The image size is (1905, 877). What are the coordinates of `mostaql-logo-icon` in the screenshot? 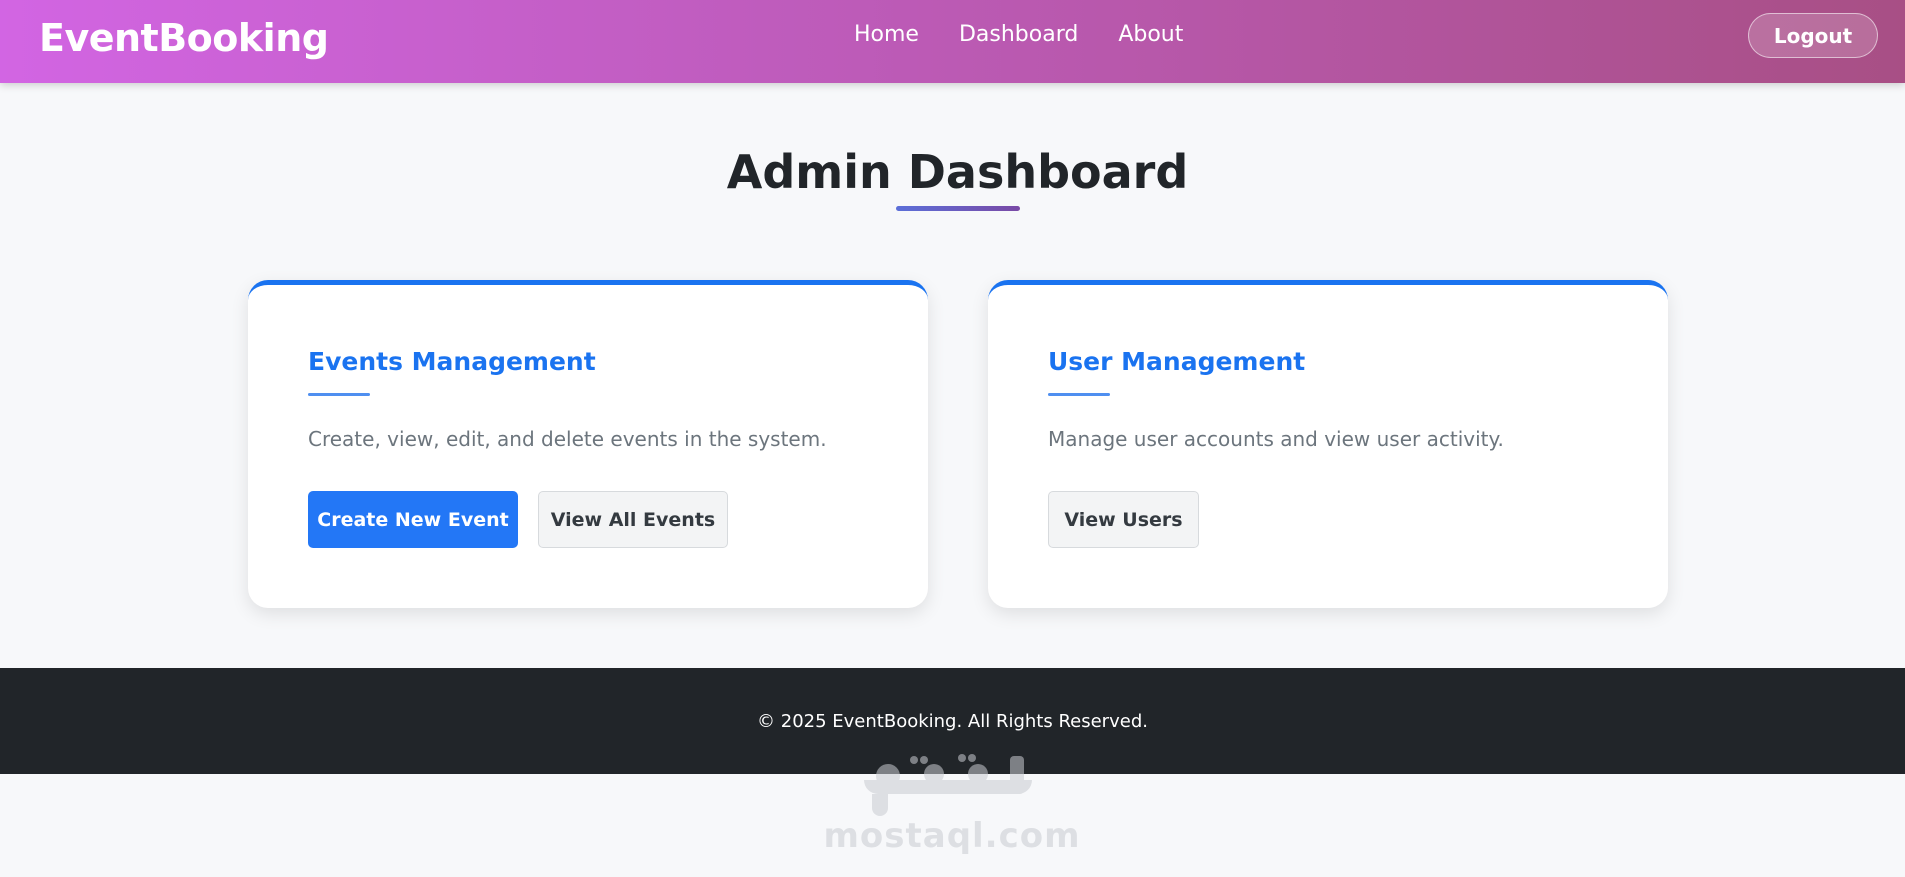 It's located at (948, 785).